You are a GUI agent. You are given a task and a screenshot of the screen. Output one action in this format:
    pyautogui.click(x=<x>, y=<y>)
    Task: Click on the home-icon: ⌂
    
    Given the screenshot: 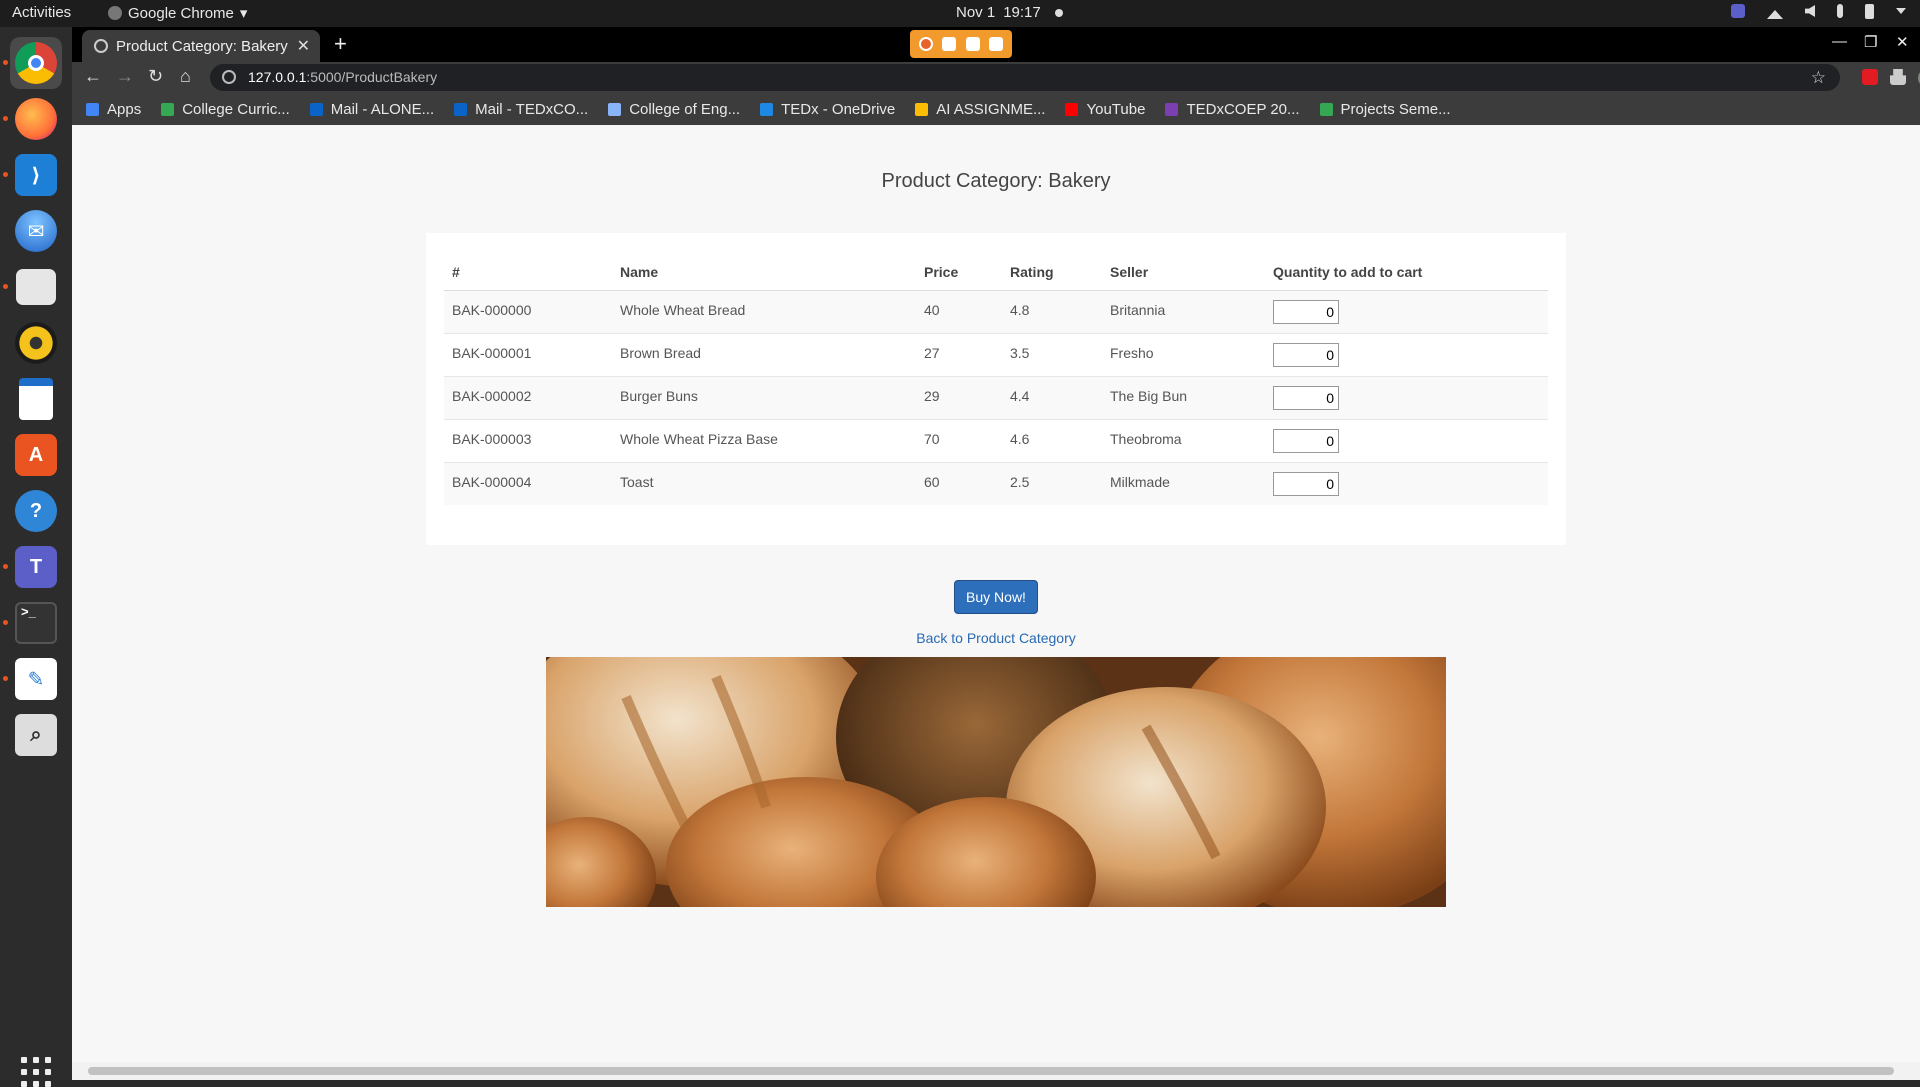 What is the action you would take?
    pyautogui.click(x=185, y=76)
    